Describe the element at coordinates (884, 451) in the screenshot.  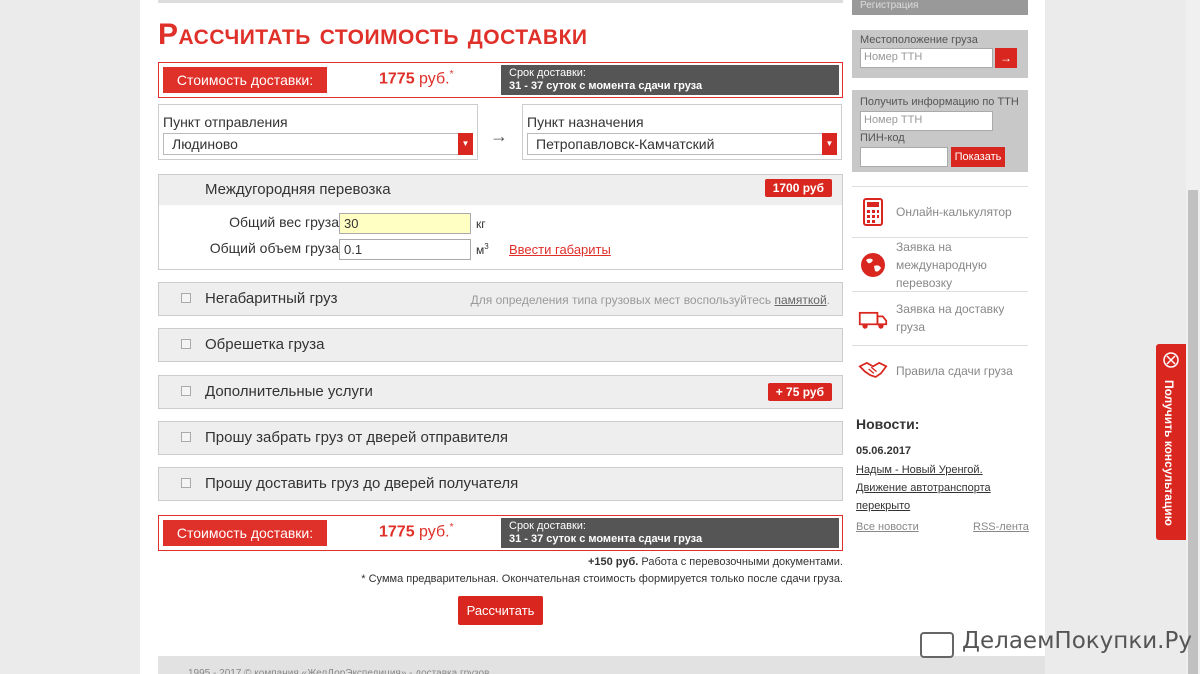
I see `news-date: 05.06.2017` at that location.